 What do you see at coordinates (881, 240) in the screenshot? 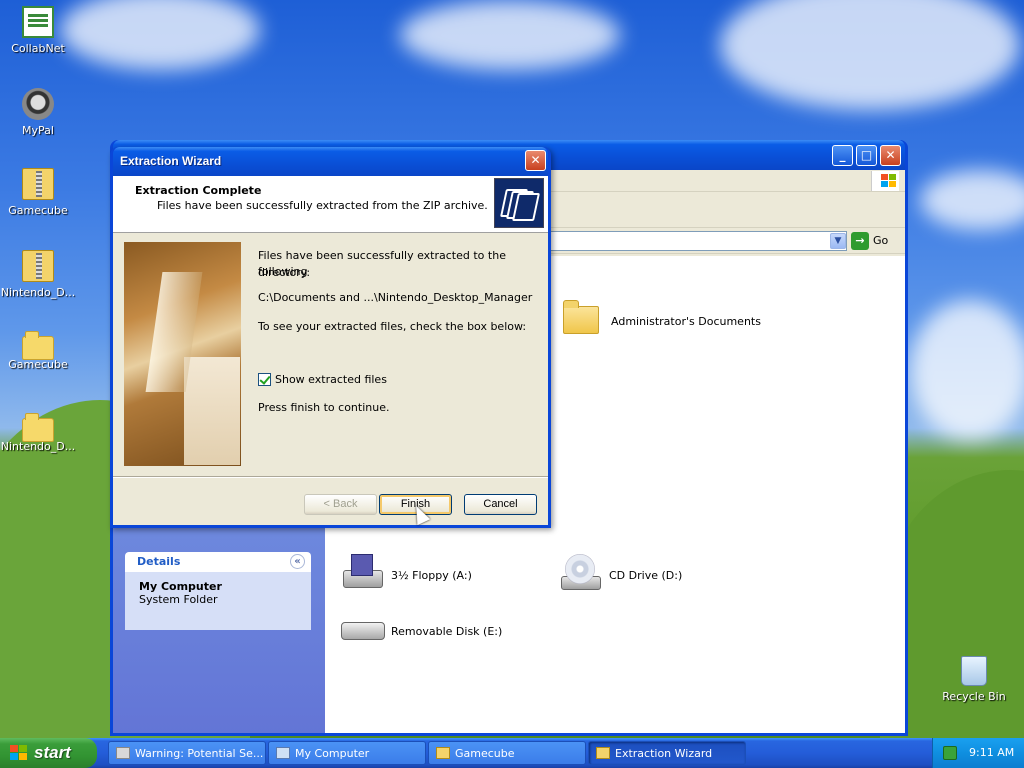
I see `go-label: Go` at bounding box center [881, 240].